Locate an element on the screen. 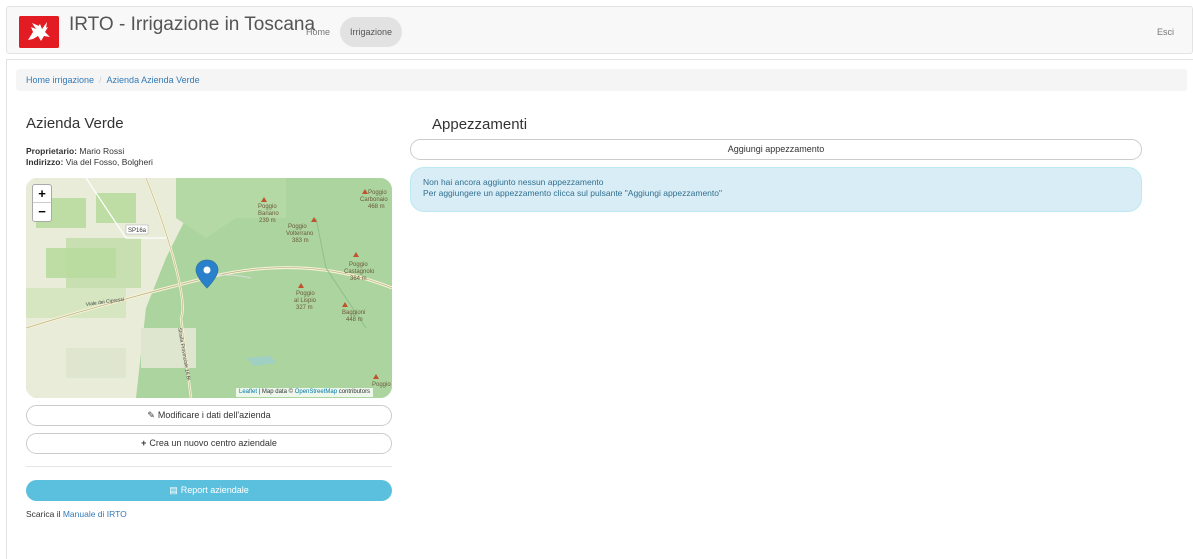 The image size is (1193, 559). map-label-poggio-volterrano-3: 383 m is located at coordinates (300, 241).